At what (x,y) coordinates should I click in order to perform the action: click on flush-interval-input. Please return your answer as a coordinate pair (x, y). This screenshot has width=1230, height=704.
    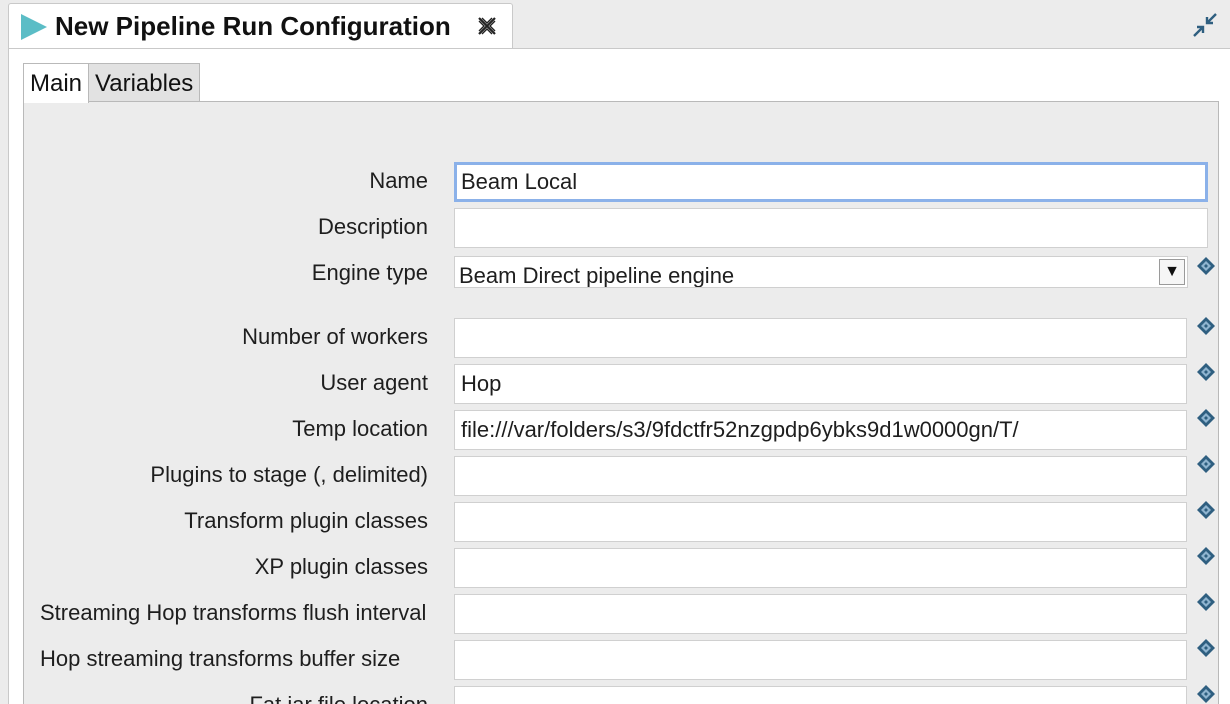
    Looking at the image, I should click on (820, 614).